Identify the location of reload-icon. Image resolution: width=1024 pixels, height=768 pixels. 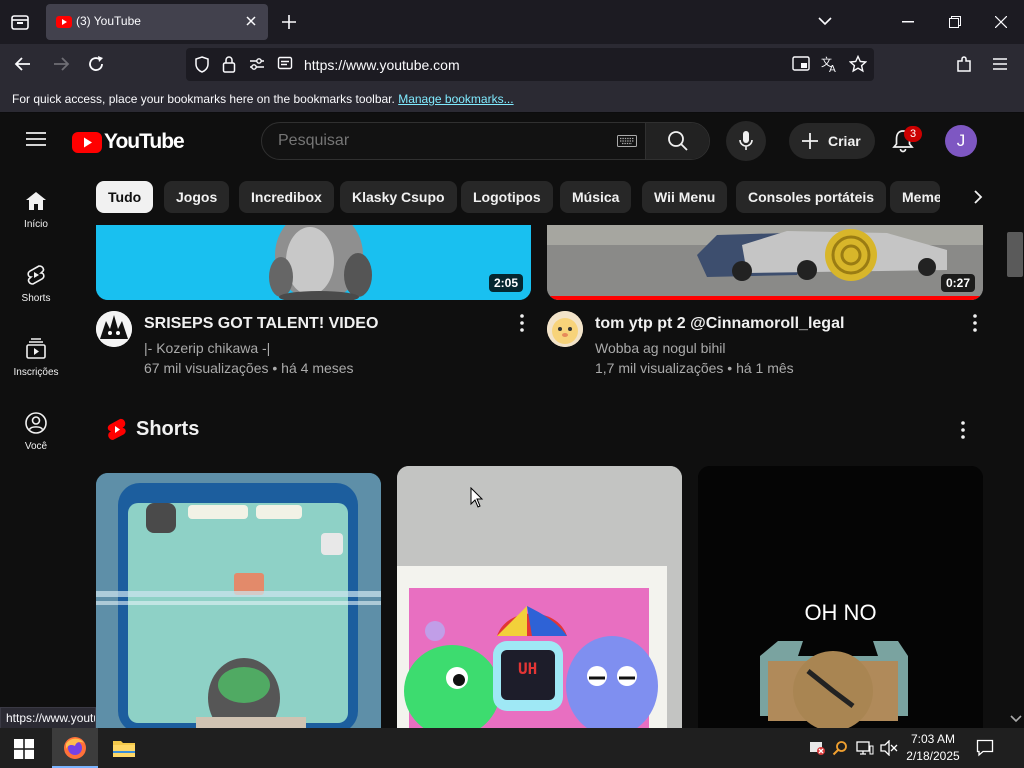
(96, 64).